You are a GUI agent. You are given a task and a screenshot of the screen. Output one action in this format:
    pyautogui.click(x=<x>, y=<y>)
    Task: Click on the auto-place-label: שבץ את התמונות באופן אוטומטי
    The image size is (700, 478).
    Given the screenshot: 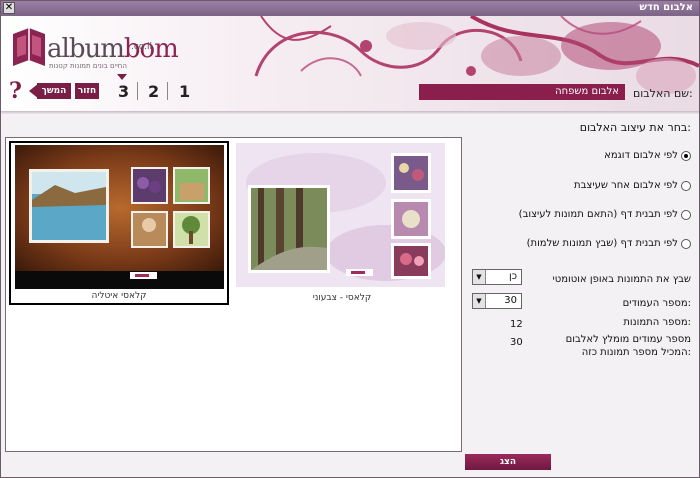 What is the action you would take?
    pyautogui.click(x=621, y=279)
    